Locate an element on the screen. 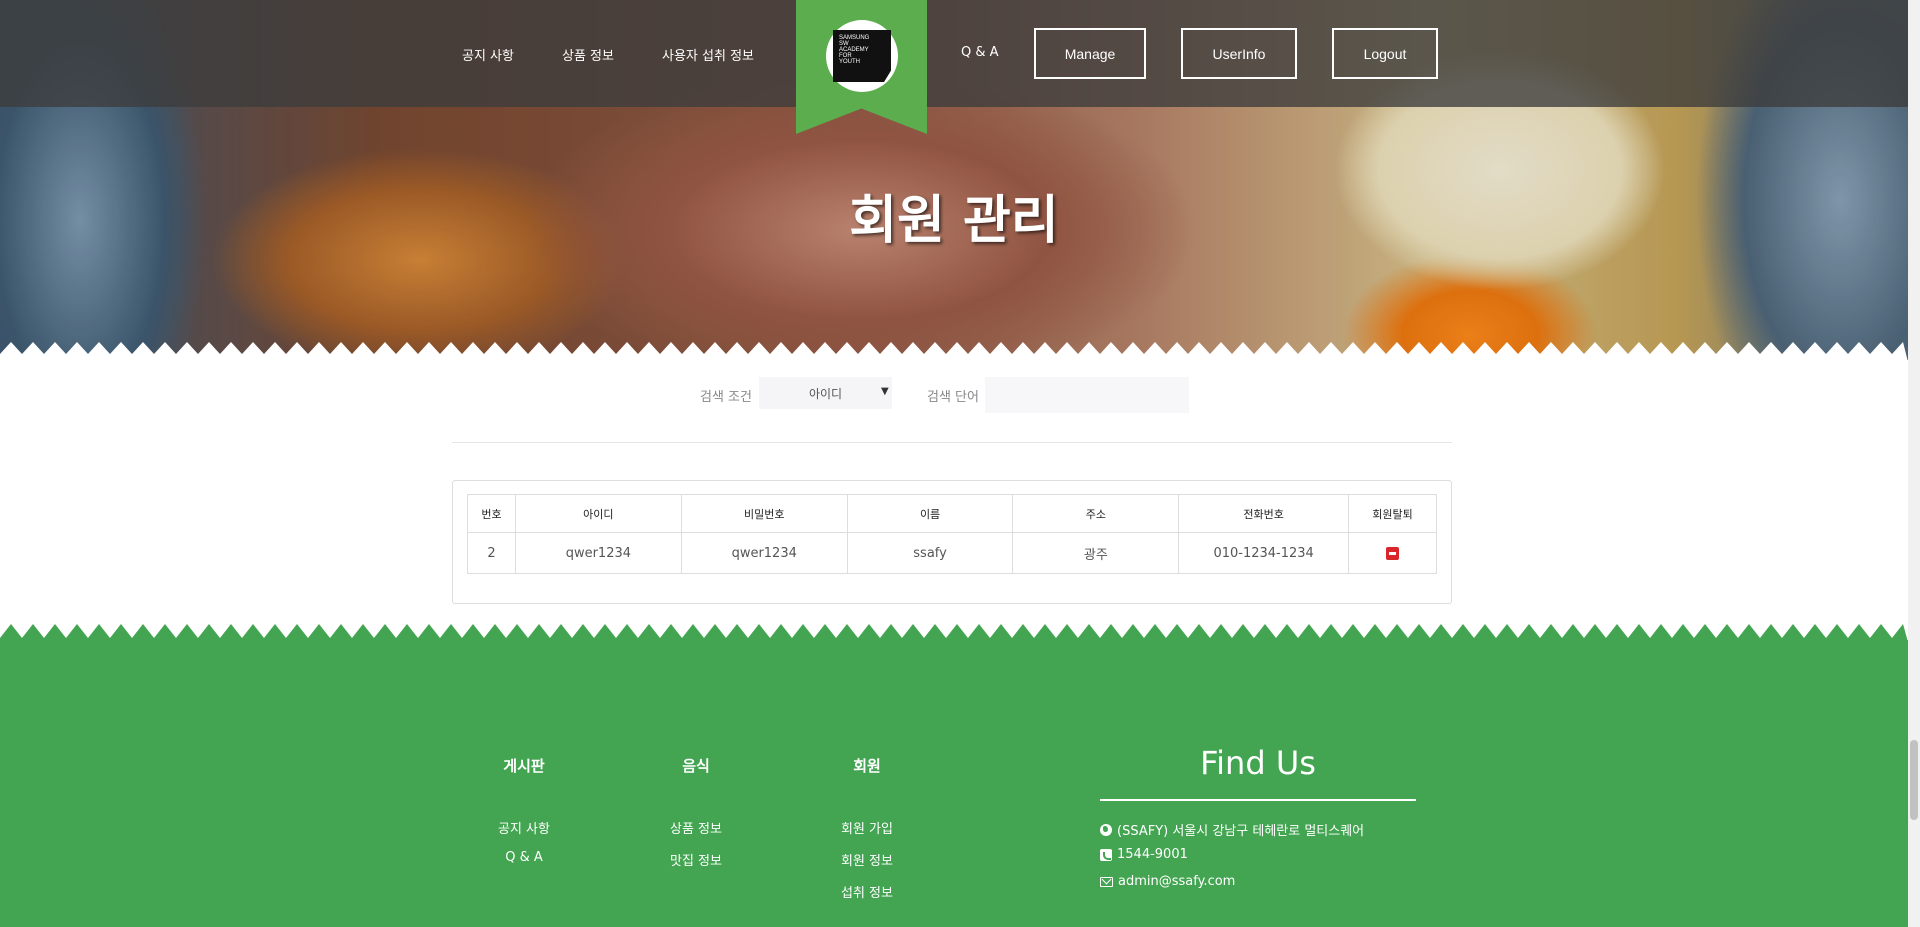  footer-link-memberinfo: 회원 정보 is located at coordinates (867, 859).